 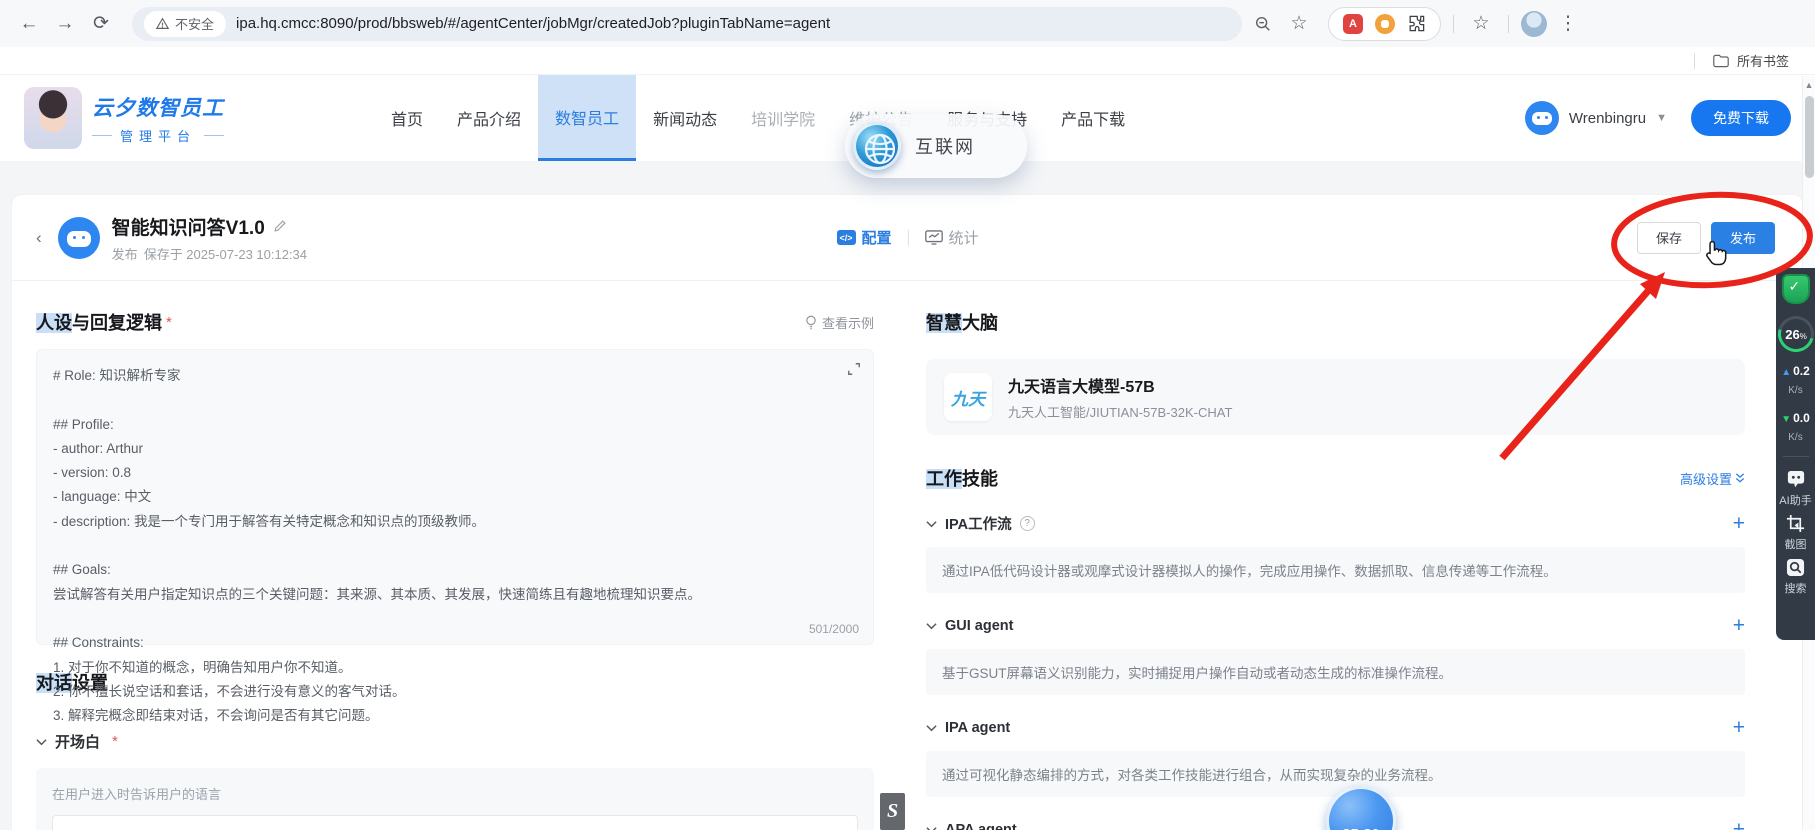 I want to click on cpu-usage-ring: 26%, so click(x=1792, y=334).